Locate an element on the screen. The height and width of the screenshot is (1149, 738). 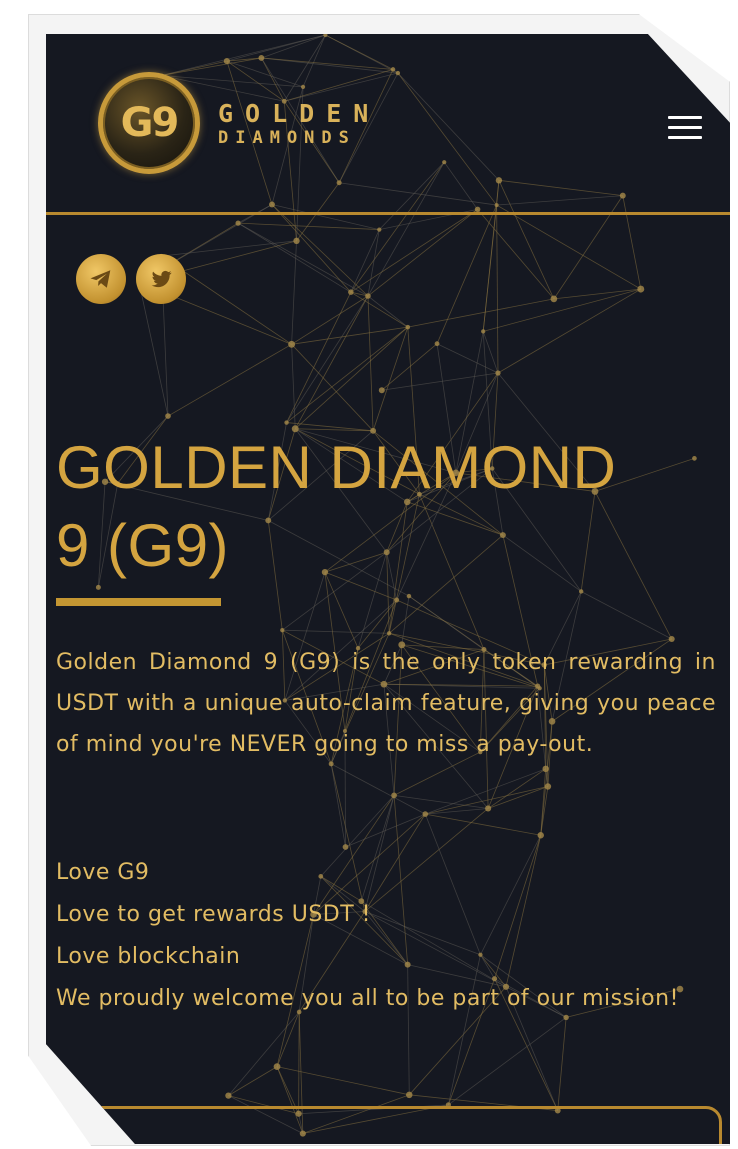
twitter-icon is located at coordinates (161, 279).